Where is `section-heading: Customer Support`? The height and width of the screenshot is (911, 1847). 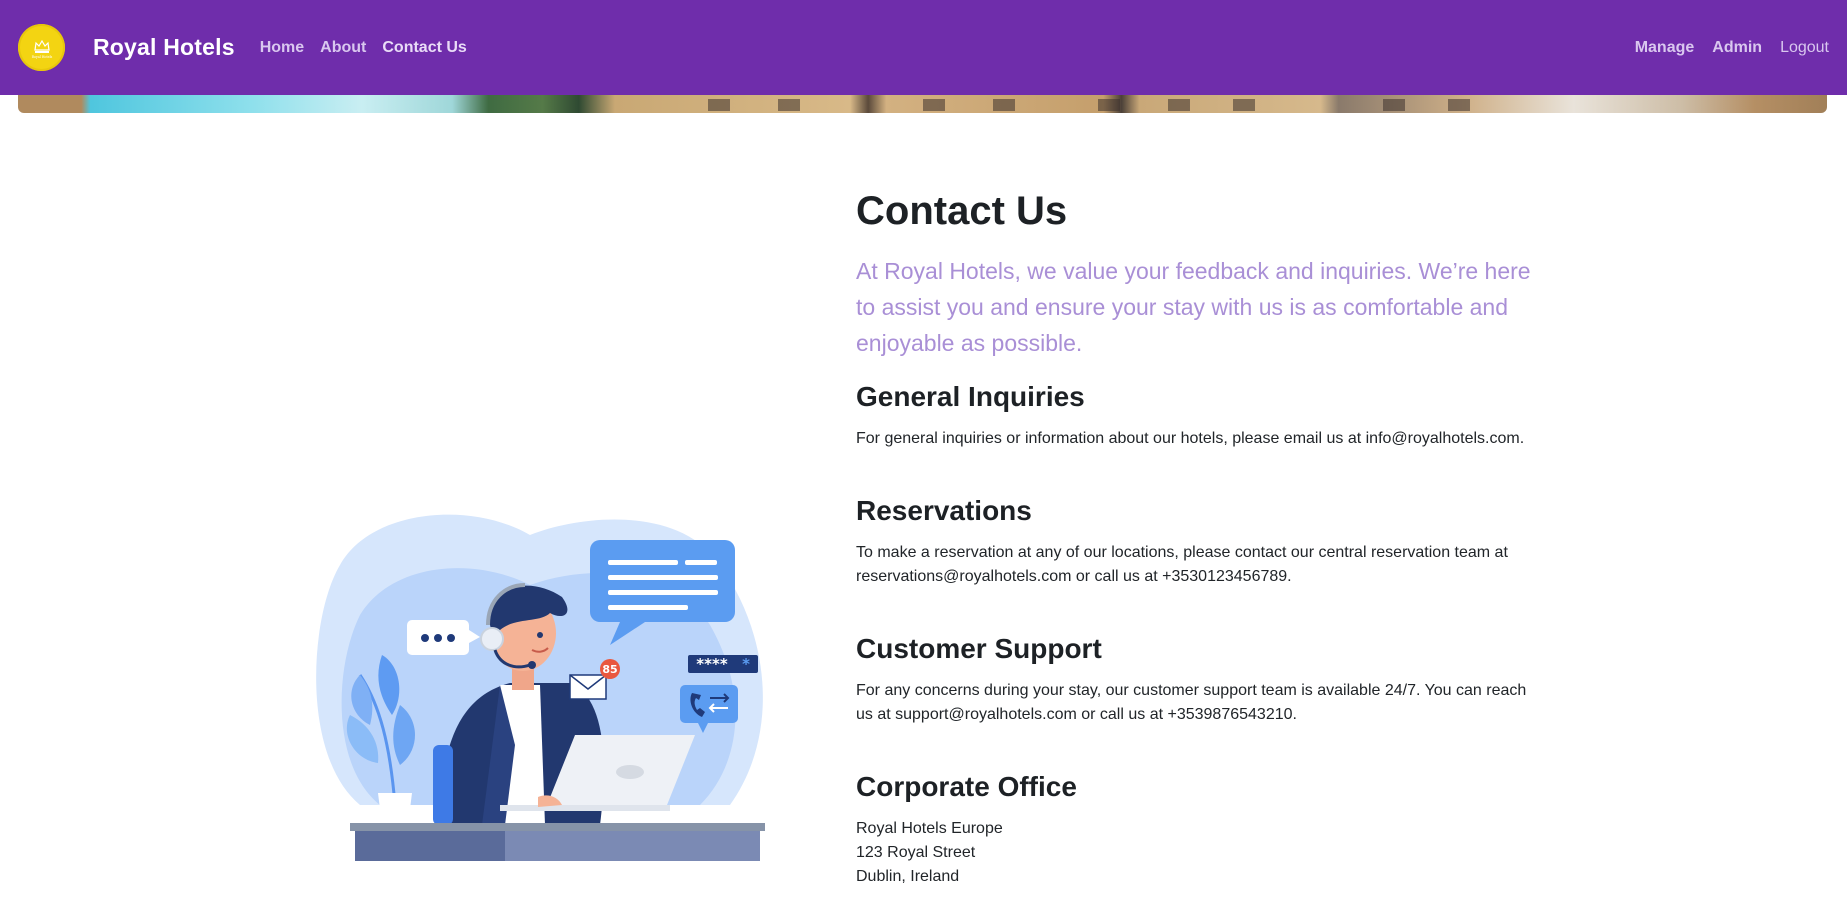
section-heading: Customer Support is located at coordinates (979, 648).